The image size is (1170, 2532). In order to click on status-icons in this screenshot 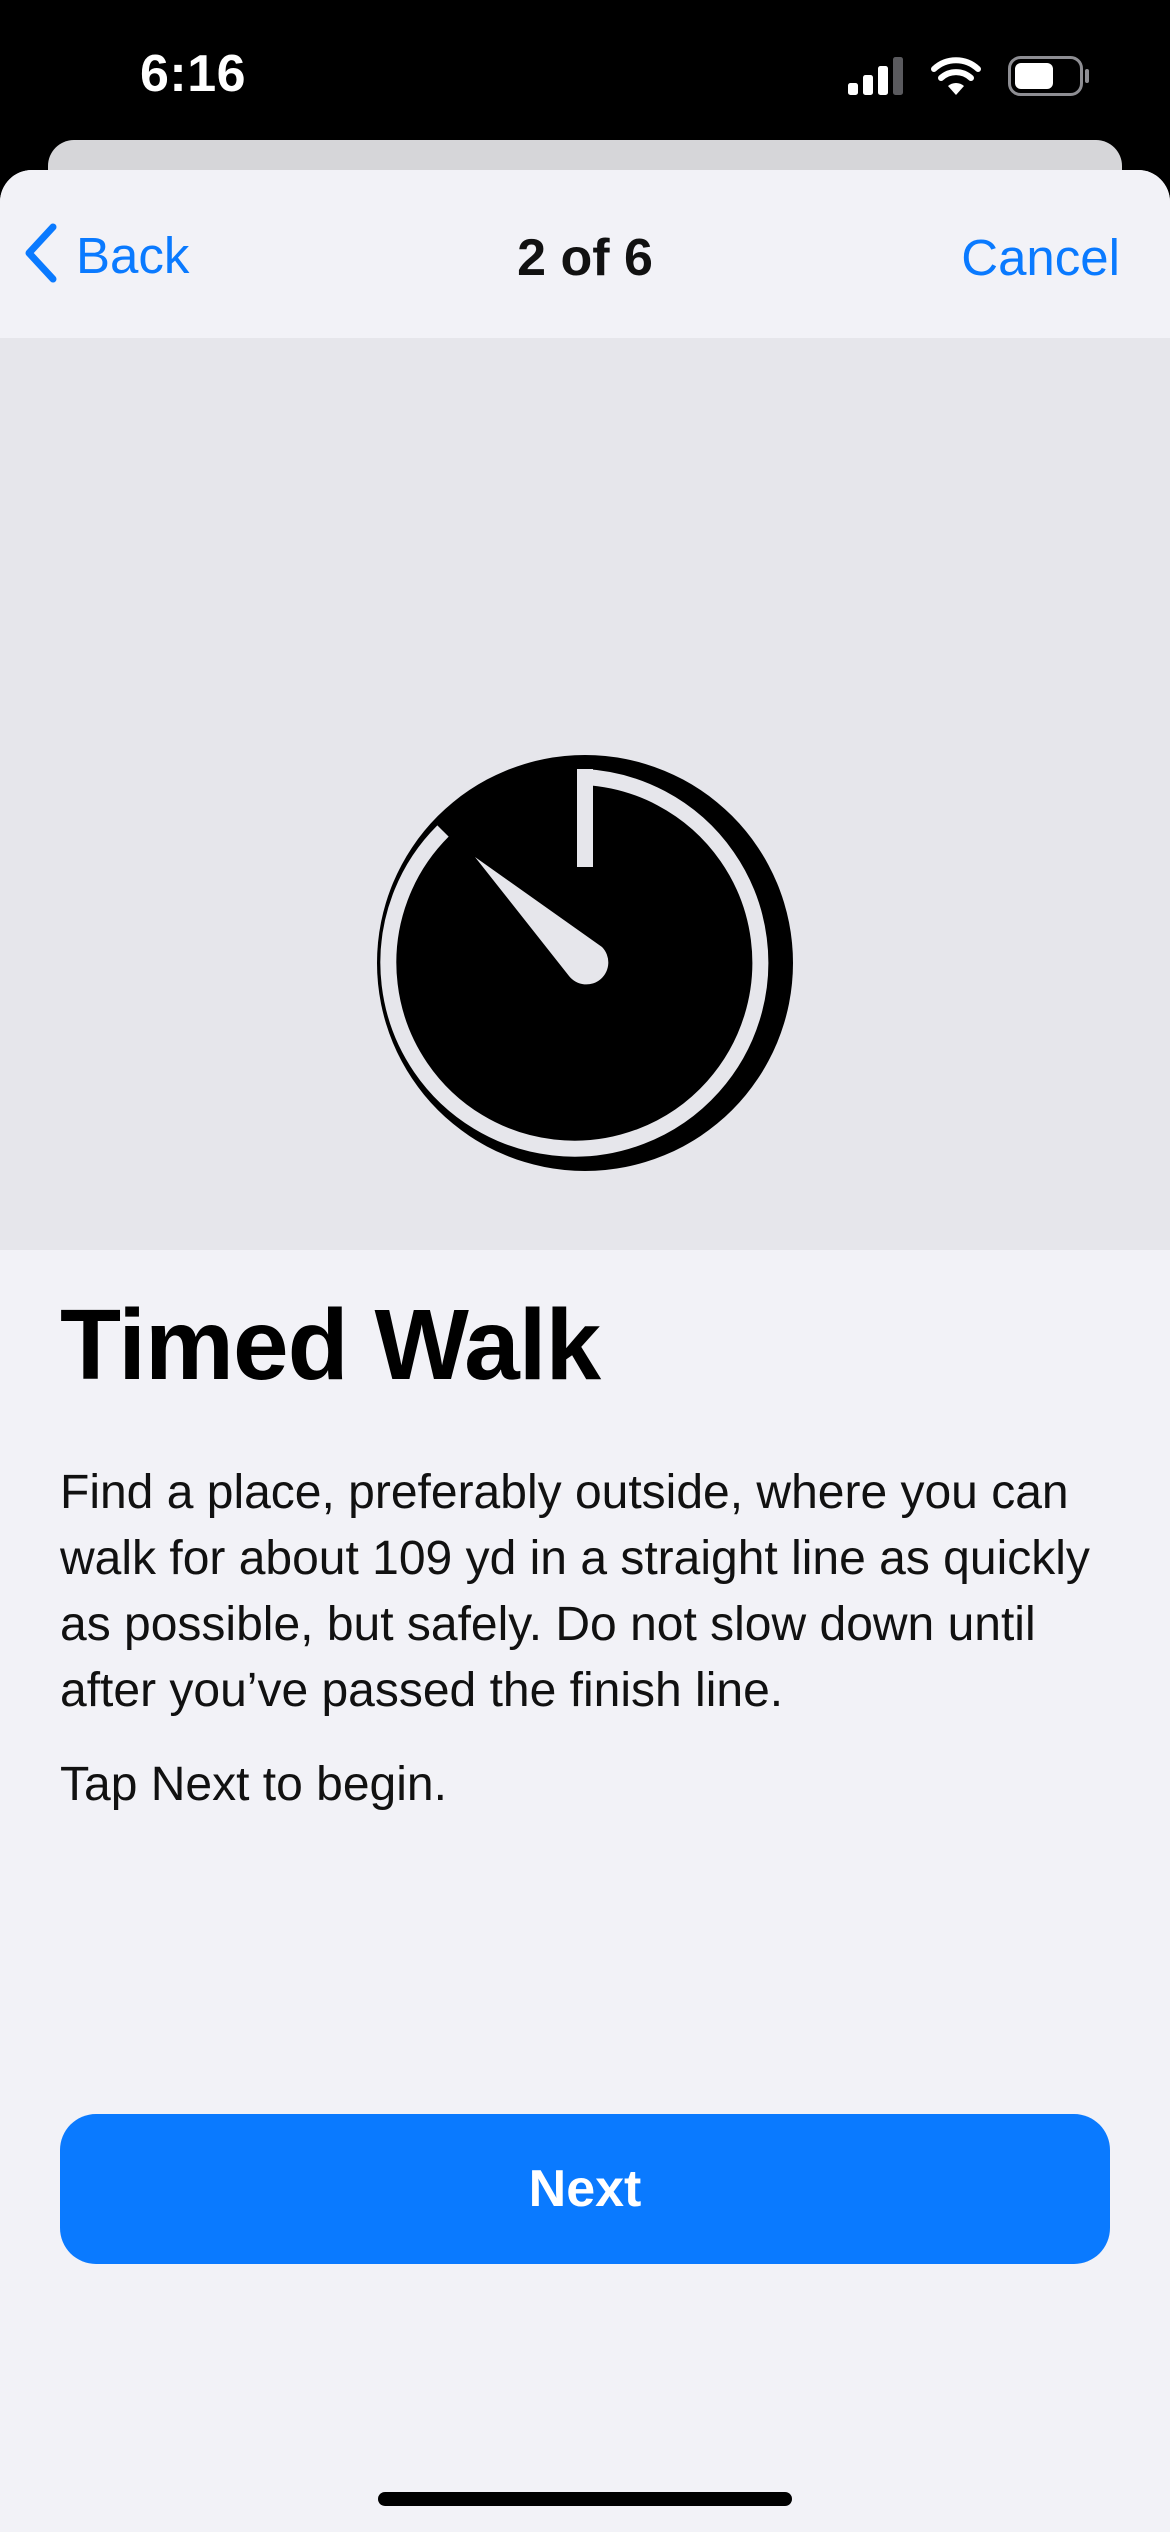, I will do `click(969, 78)`.